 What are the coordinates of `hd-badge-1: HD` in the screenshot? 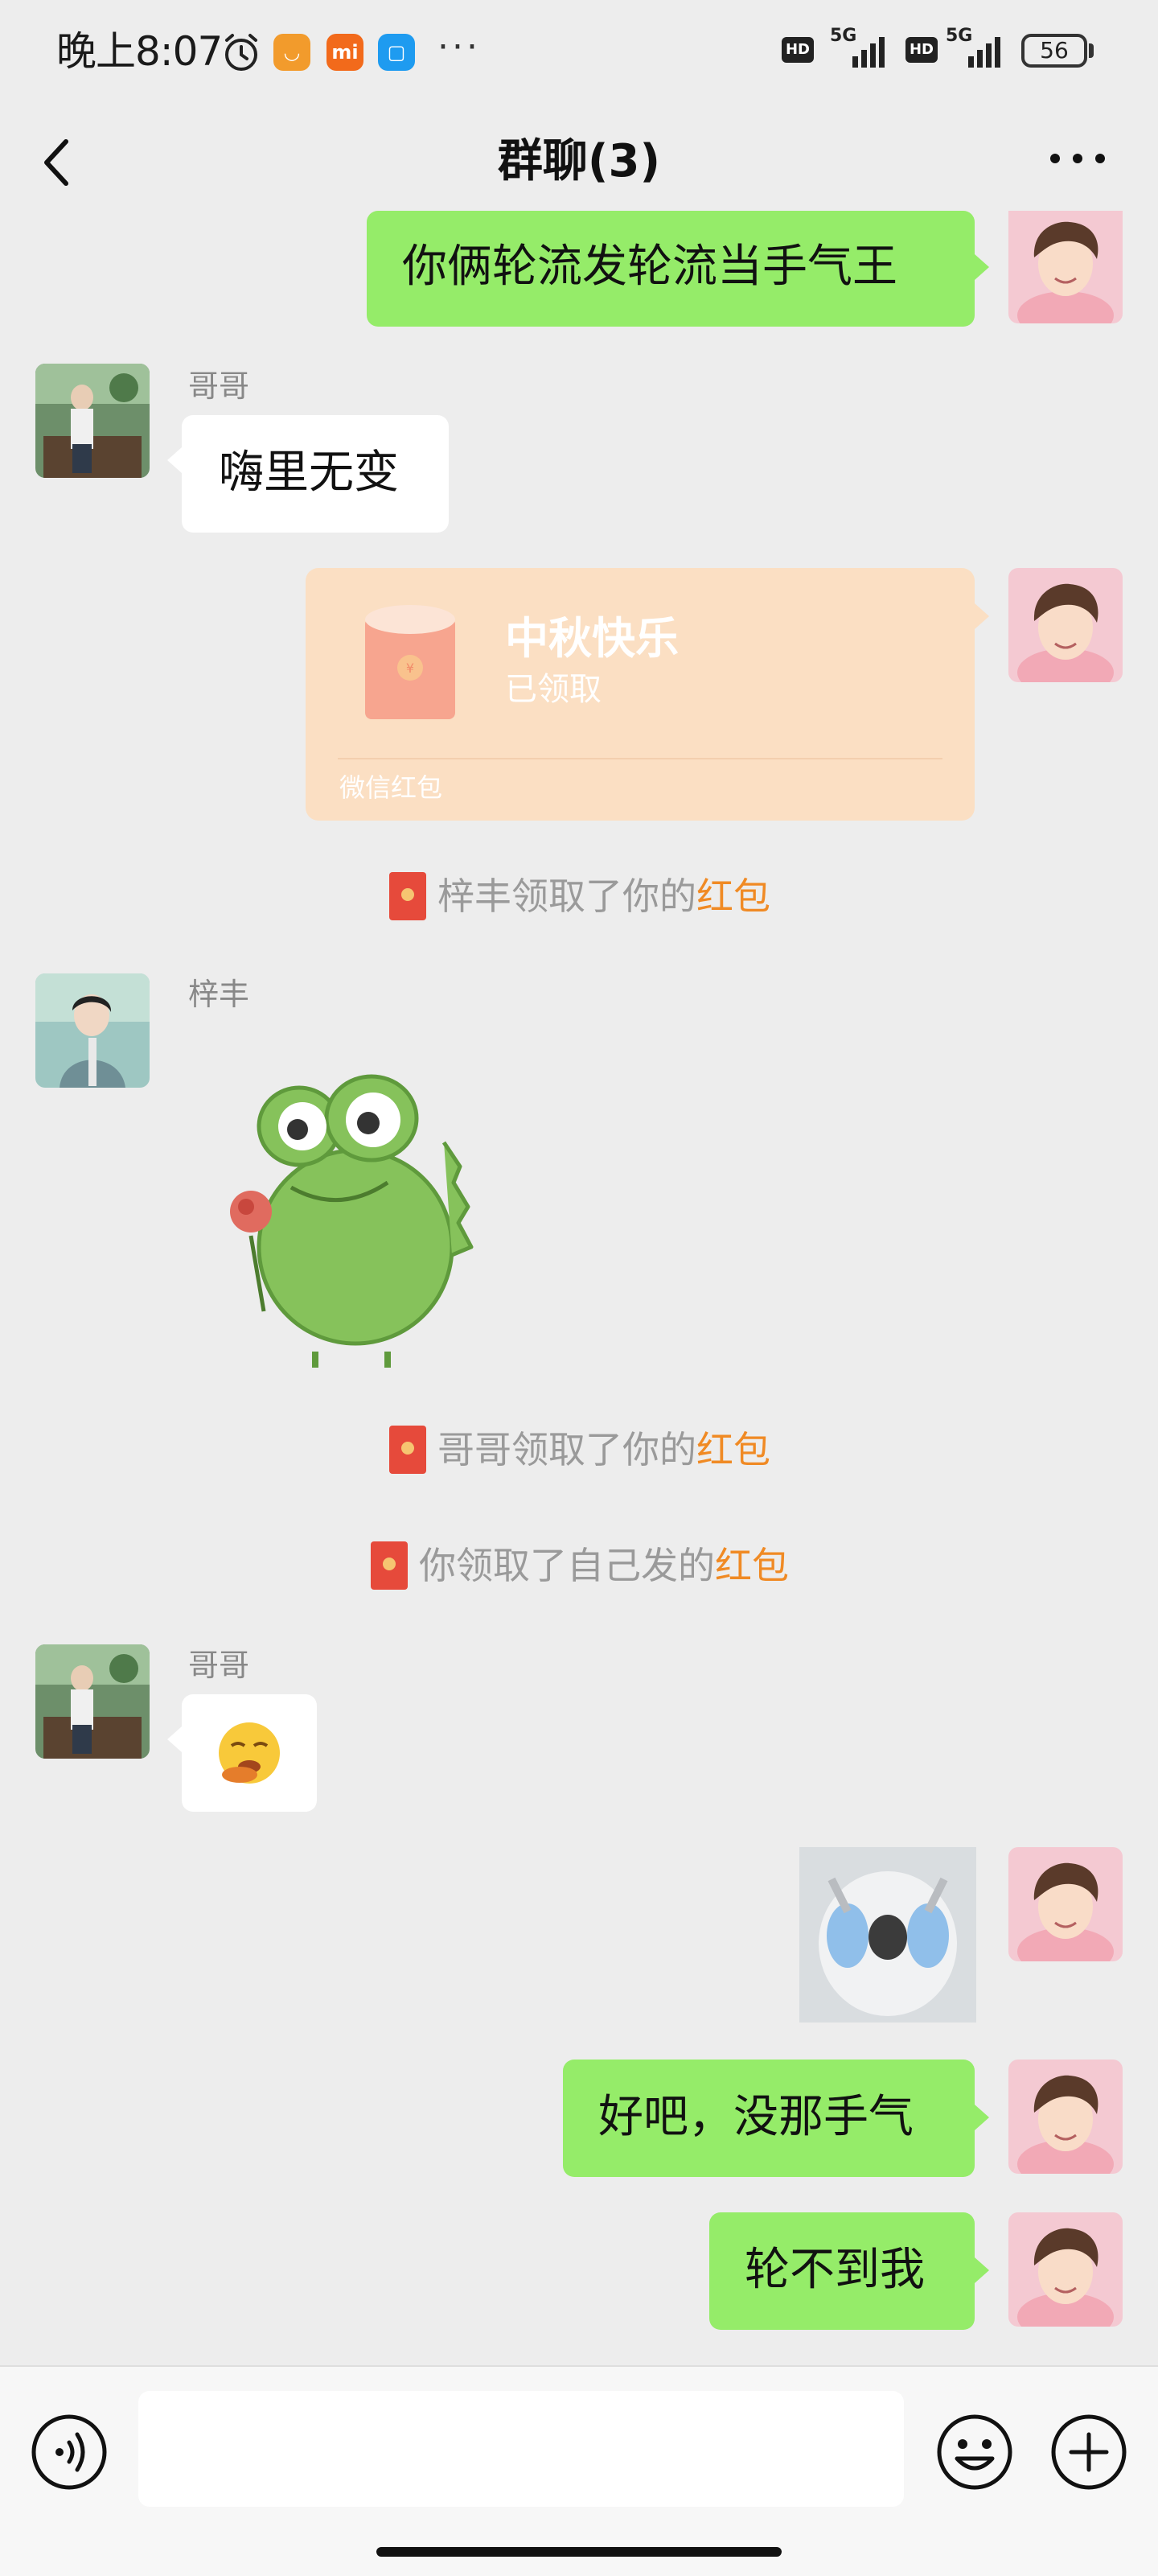 It's located at (798, 50).